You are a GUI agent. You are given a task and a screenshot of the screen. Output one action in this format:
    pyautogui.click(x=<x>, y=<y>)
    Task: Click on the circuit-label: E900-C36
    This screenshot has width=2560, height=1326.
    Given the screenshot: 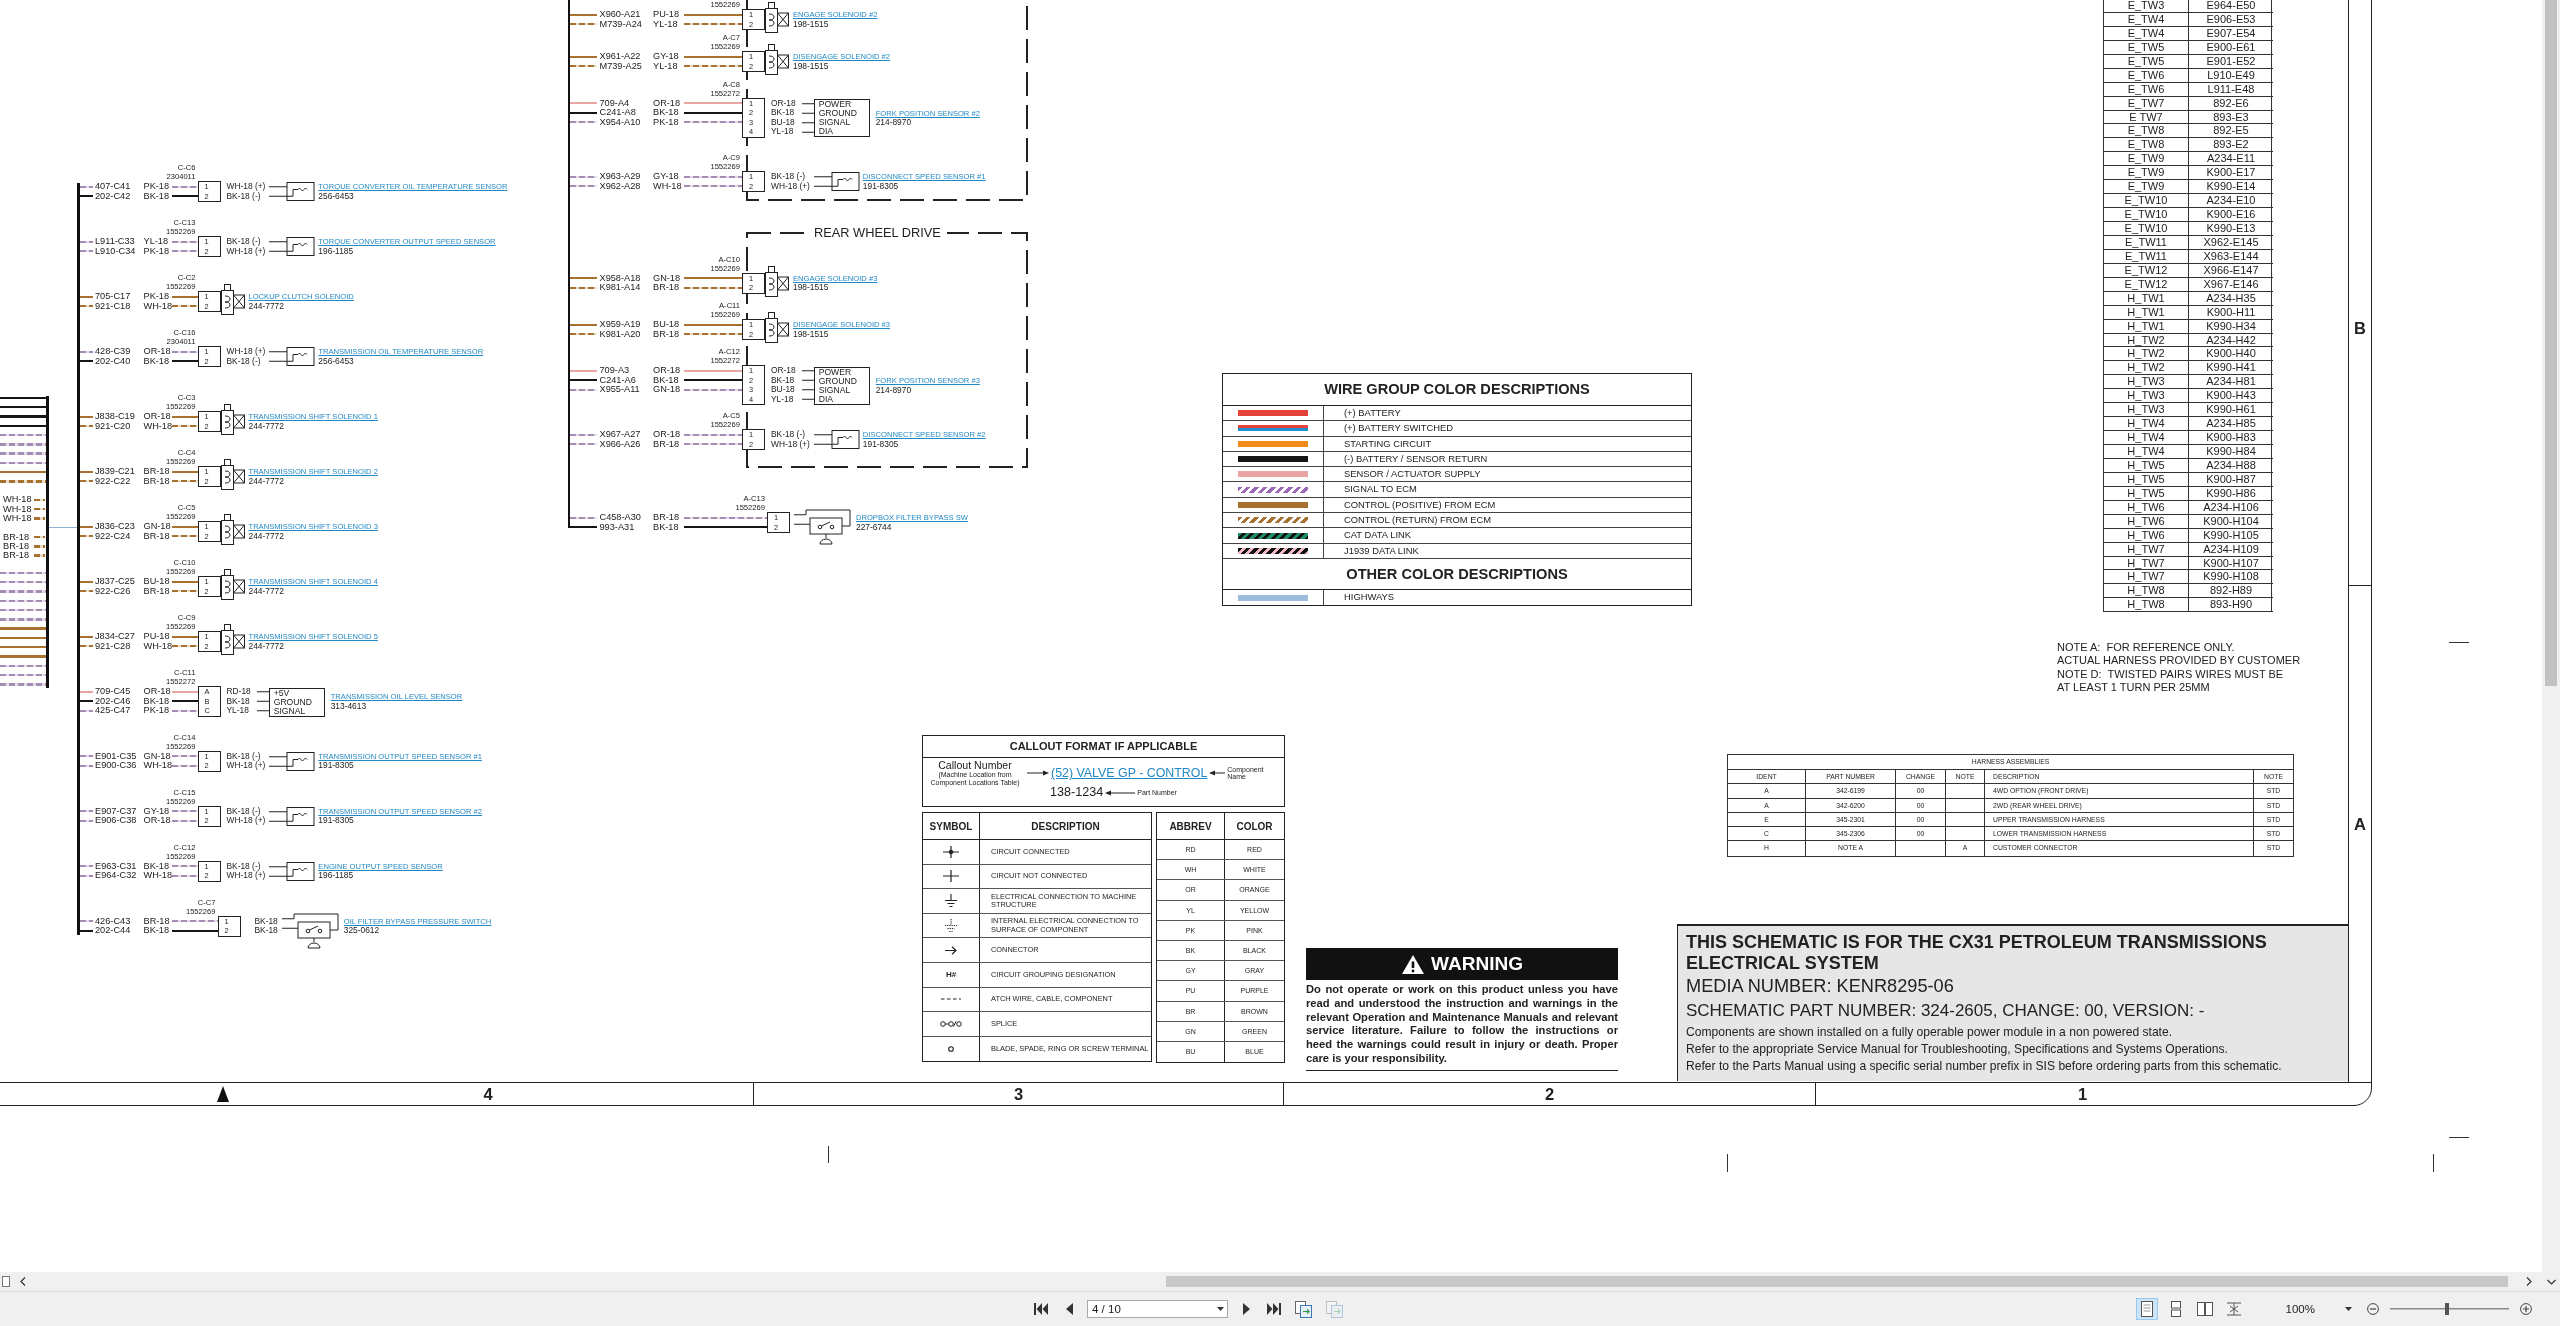 What is the action you would take?
    pyautogui.click(x=116, y=766)
    